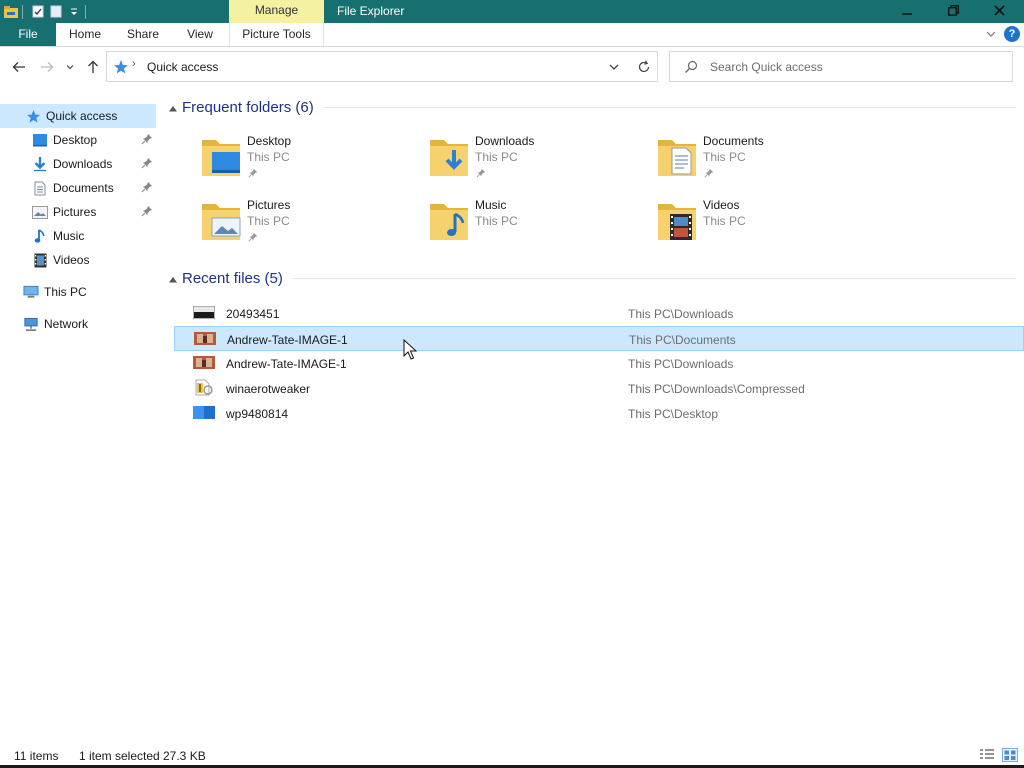 Image resolution: width=1024 pixels, height=768 pixels. What do you see at coordinates (276, 11) in the screenshot?
I see `manage-context-tab: Manage` at bounding box center [276, 11].